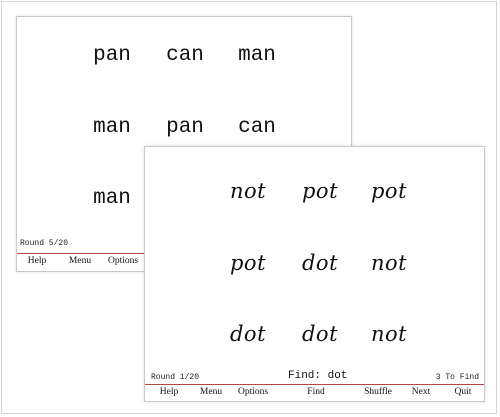  I want to click on find-target: Find: dot, so click(318, 376).